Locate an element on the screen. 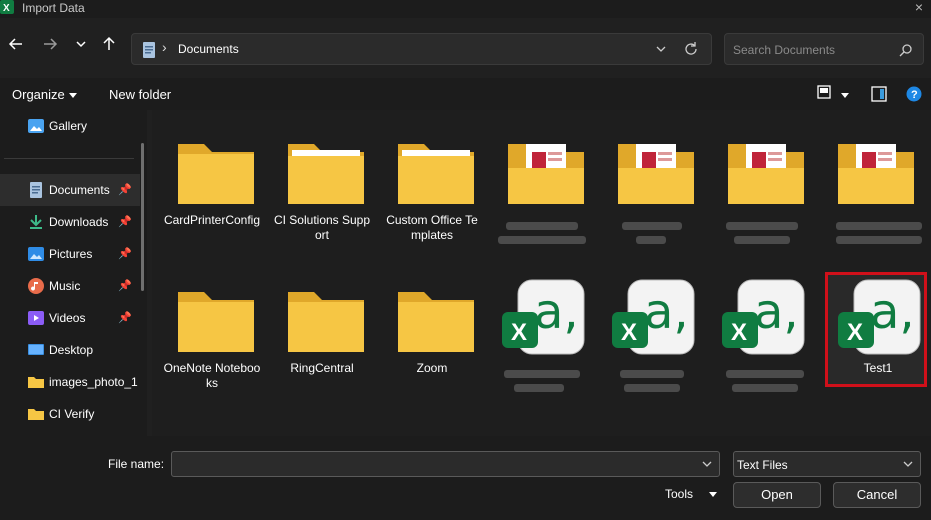 This screenshot has width=931, height=520. back-button is located at coordinates (16, 49).